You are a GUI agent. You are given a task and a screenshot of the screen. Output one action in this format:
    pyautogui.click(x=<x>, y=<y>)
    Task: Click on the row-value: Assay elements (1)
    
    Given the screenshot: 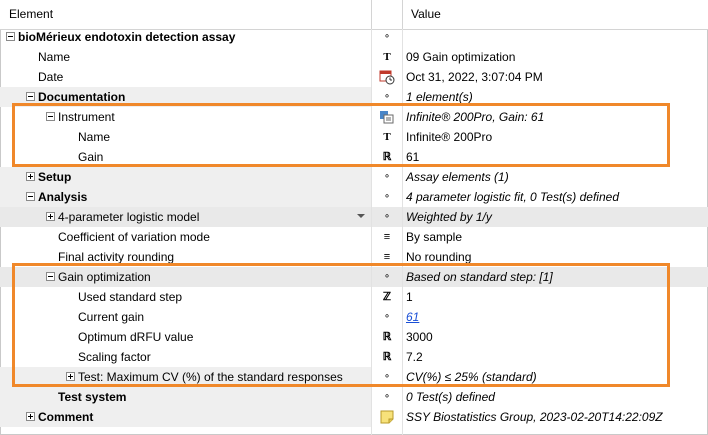 What is the action you would take?
    pyautogui.click(x=457, y=177)
    